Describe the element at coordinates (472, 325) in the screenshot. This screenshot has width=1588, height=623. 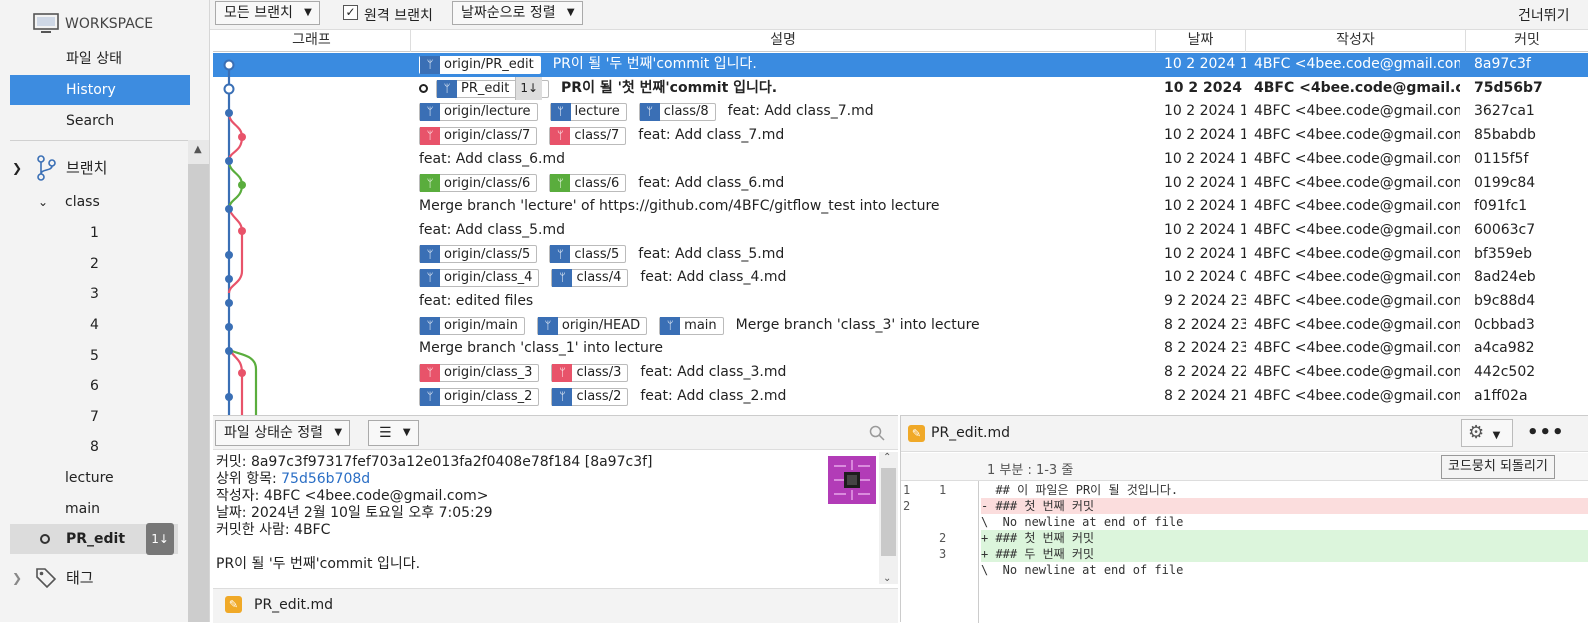
I see `branch-tag: ᛘ origin/main` at that location.